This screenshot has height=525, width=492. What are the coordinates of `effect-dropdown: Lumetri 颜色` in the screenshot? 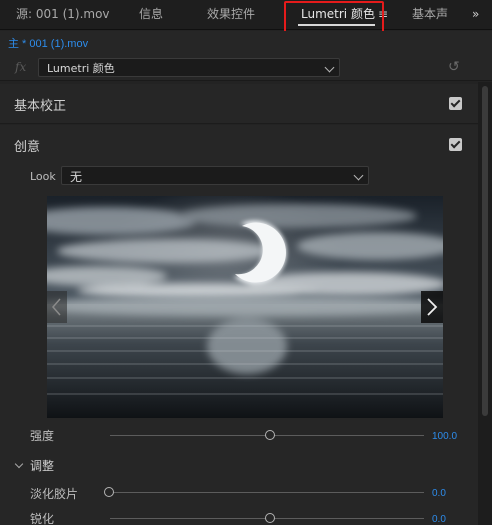 It's located at (189, 67).